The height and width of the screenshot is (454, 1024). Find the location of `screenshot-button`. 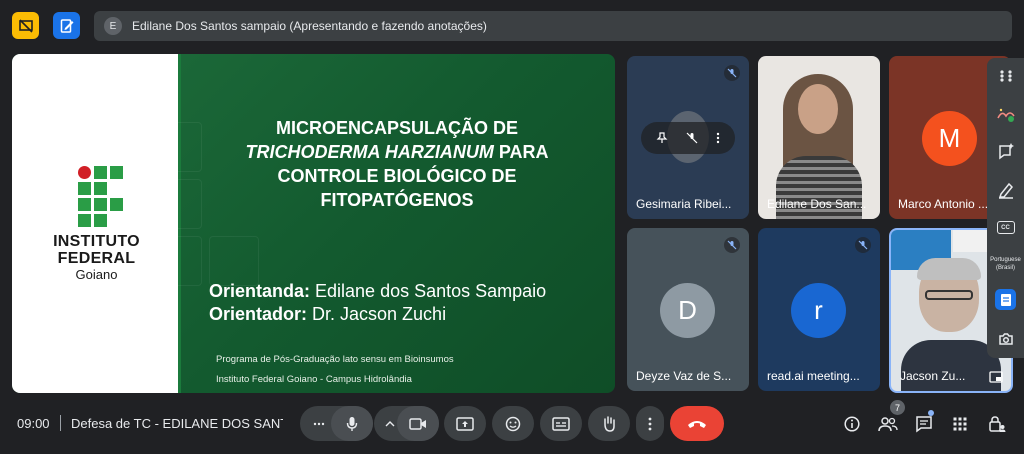

screenshot-button is located at coordinates (1005, 338).